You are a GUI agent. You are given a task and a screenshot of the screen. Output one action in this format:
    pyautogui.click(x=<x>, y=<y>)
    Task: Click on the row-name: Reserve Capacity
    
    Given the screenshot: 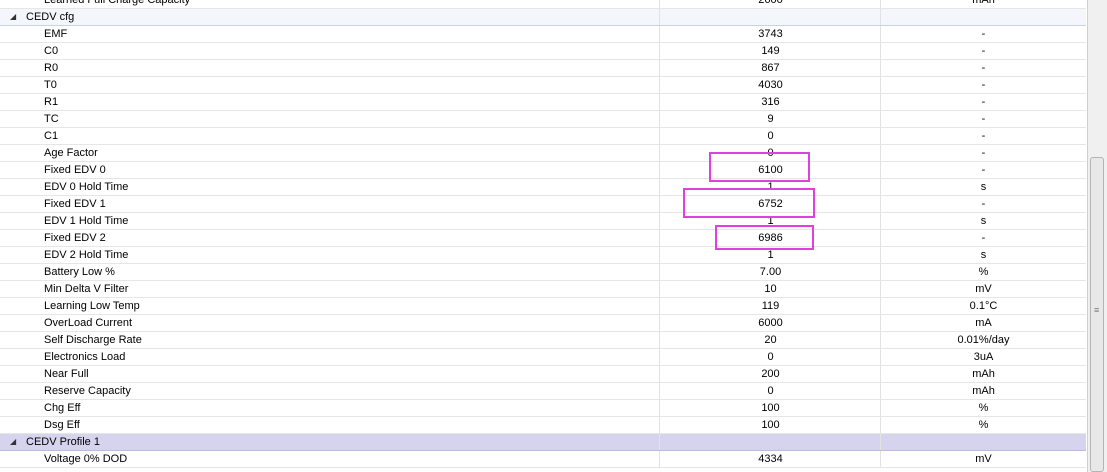 What is the action you would take?
    pyautogui.click(x=330, y=391)
    